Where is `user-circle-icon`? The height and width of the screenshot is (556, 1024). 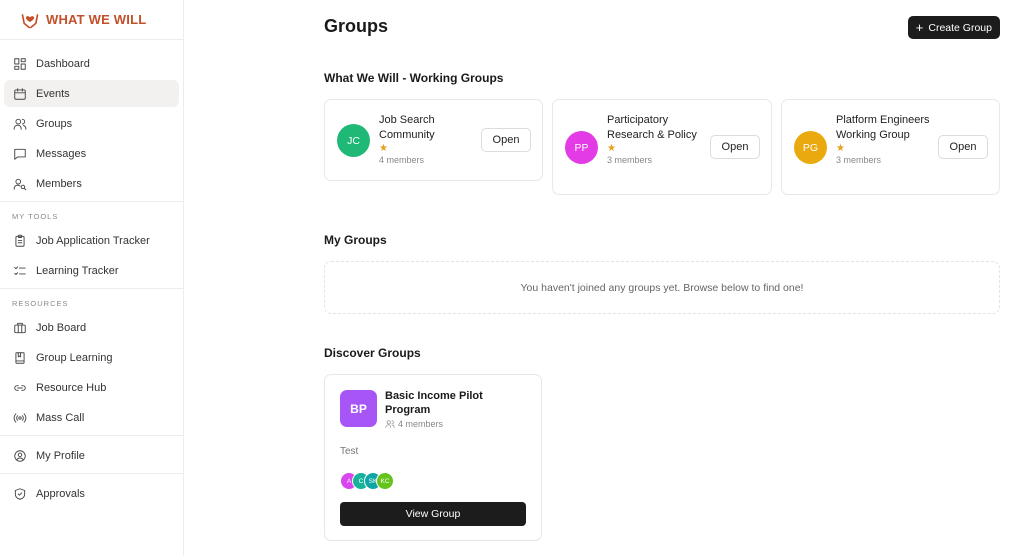 user-circle-icon is located at coordinates (20, 456).